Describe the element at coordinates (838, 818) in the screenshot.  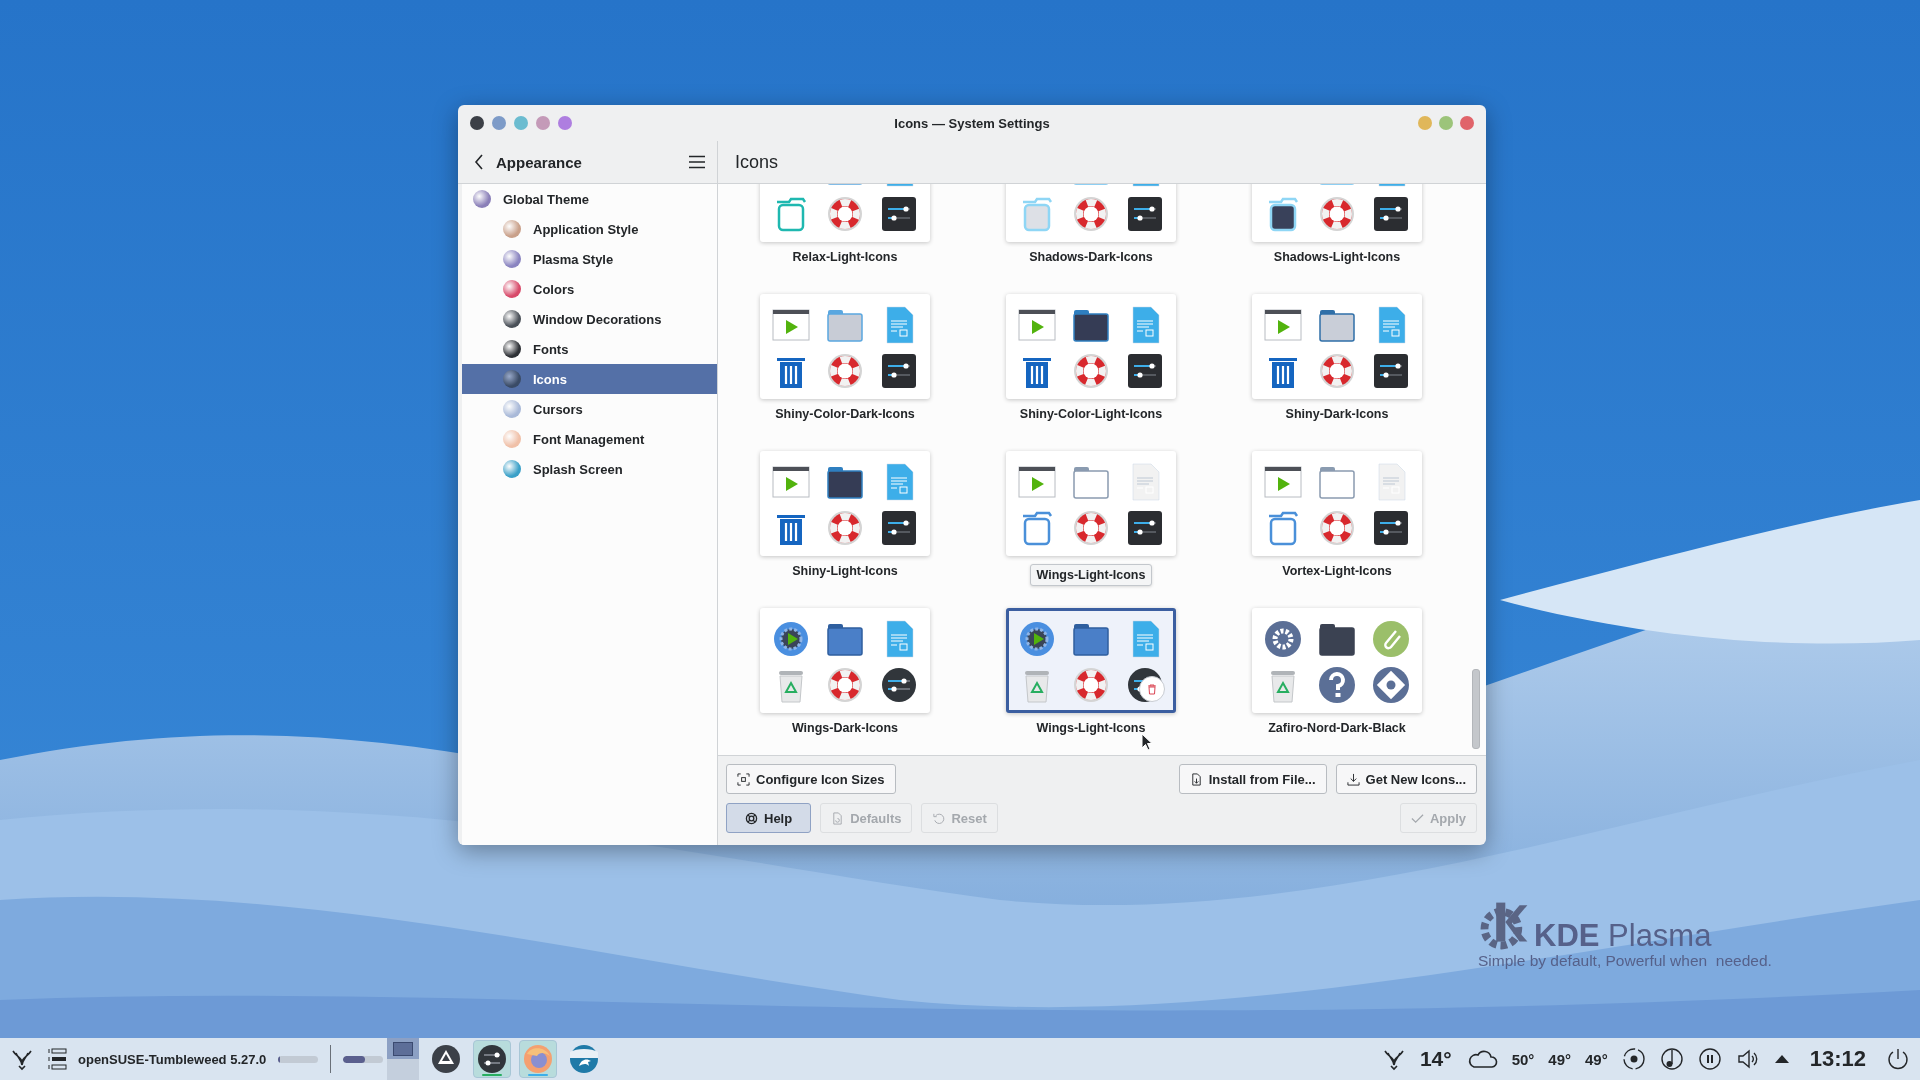
I see `document-icon` at that location.